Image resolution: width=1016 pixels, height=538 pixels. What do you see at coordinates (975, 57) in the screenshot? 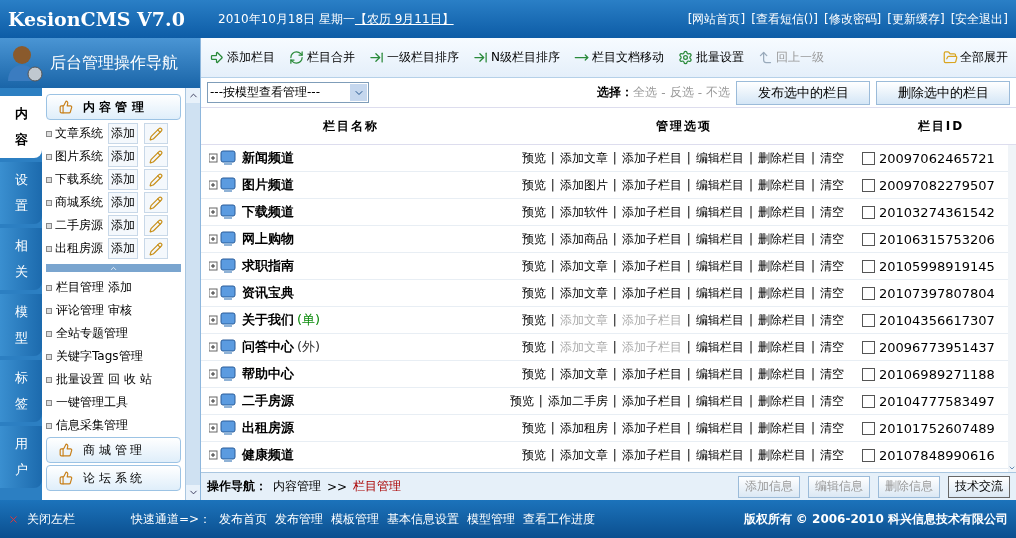
I see `expand-all-button: 全部展开` at bounding box center [975, 57].